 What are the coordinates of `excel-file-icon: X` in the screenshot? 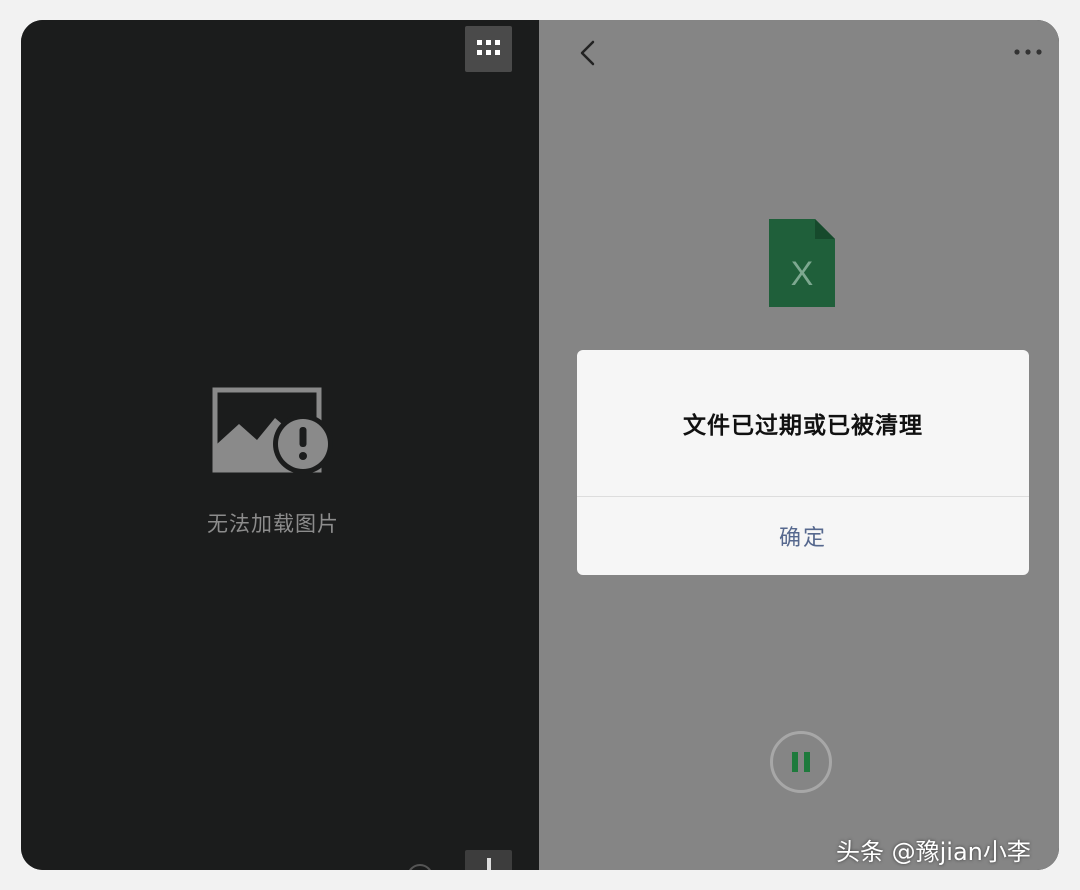 It's located at (802, 263).